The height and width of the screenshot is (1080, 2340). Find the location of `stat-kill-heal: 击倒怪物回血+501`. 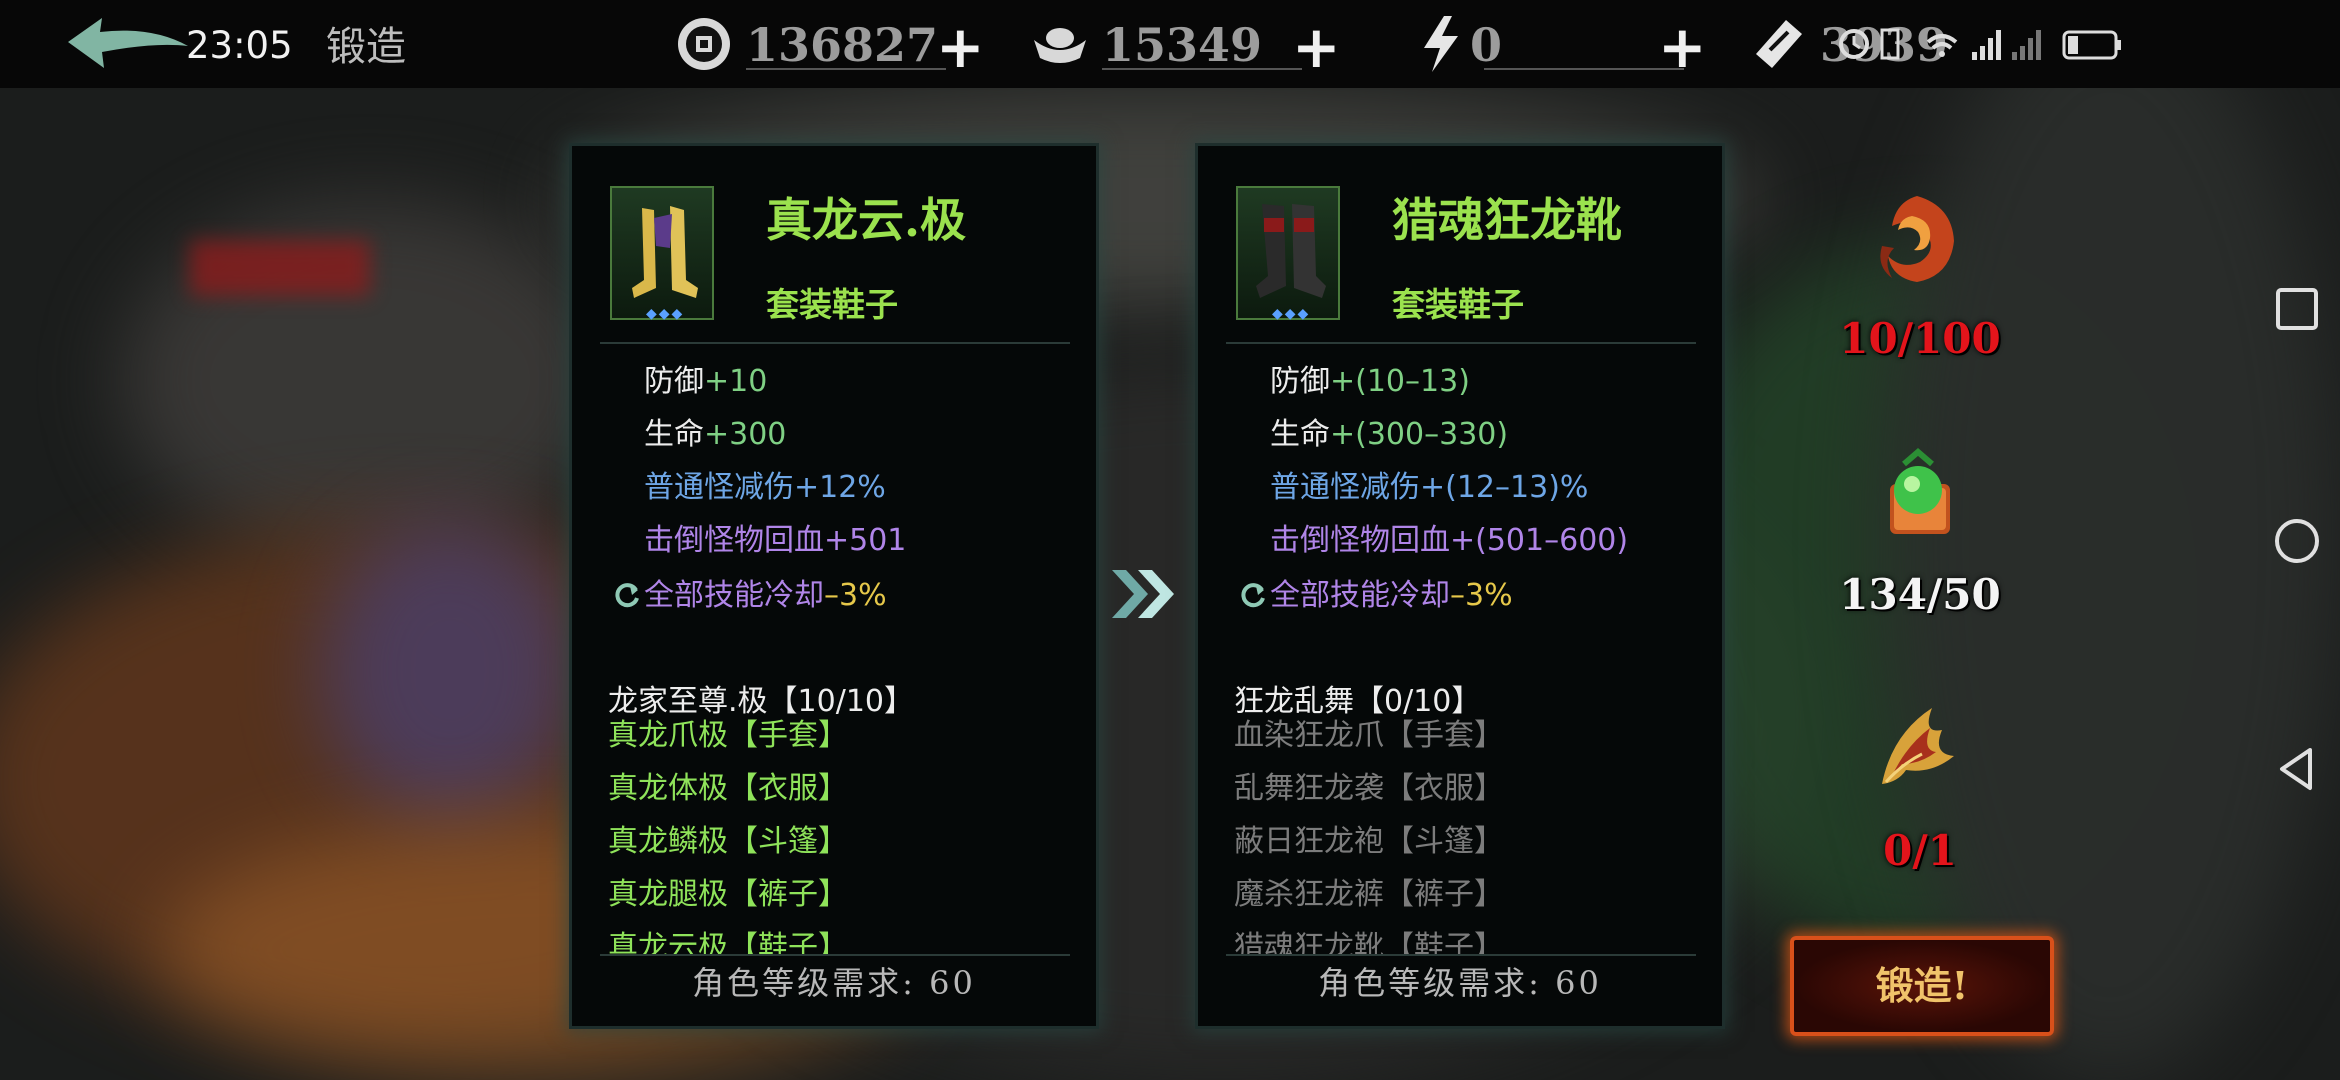

stat-kill-heal: 击倒怪物回血+501 is located at coordinates (775, 540).